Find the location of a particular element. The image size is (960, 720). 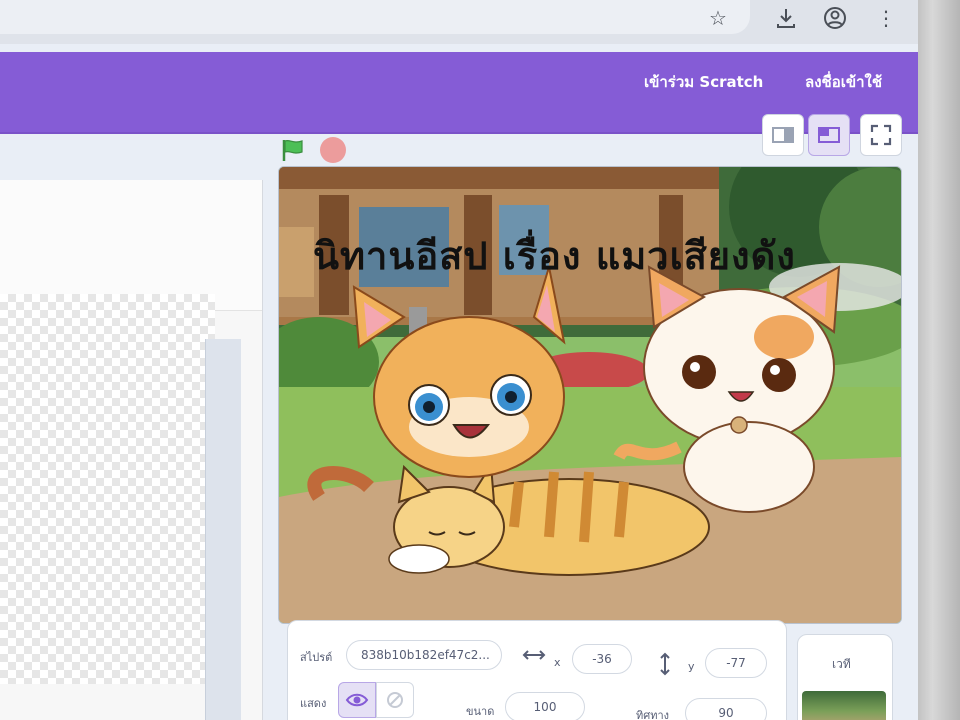

hidden-icon is located at coordinates (395, 700).